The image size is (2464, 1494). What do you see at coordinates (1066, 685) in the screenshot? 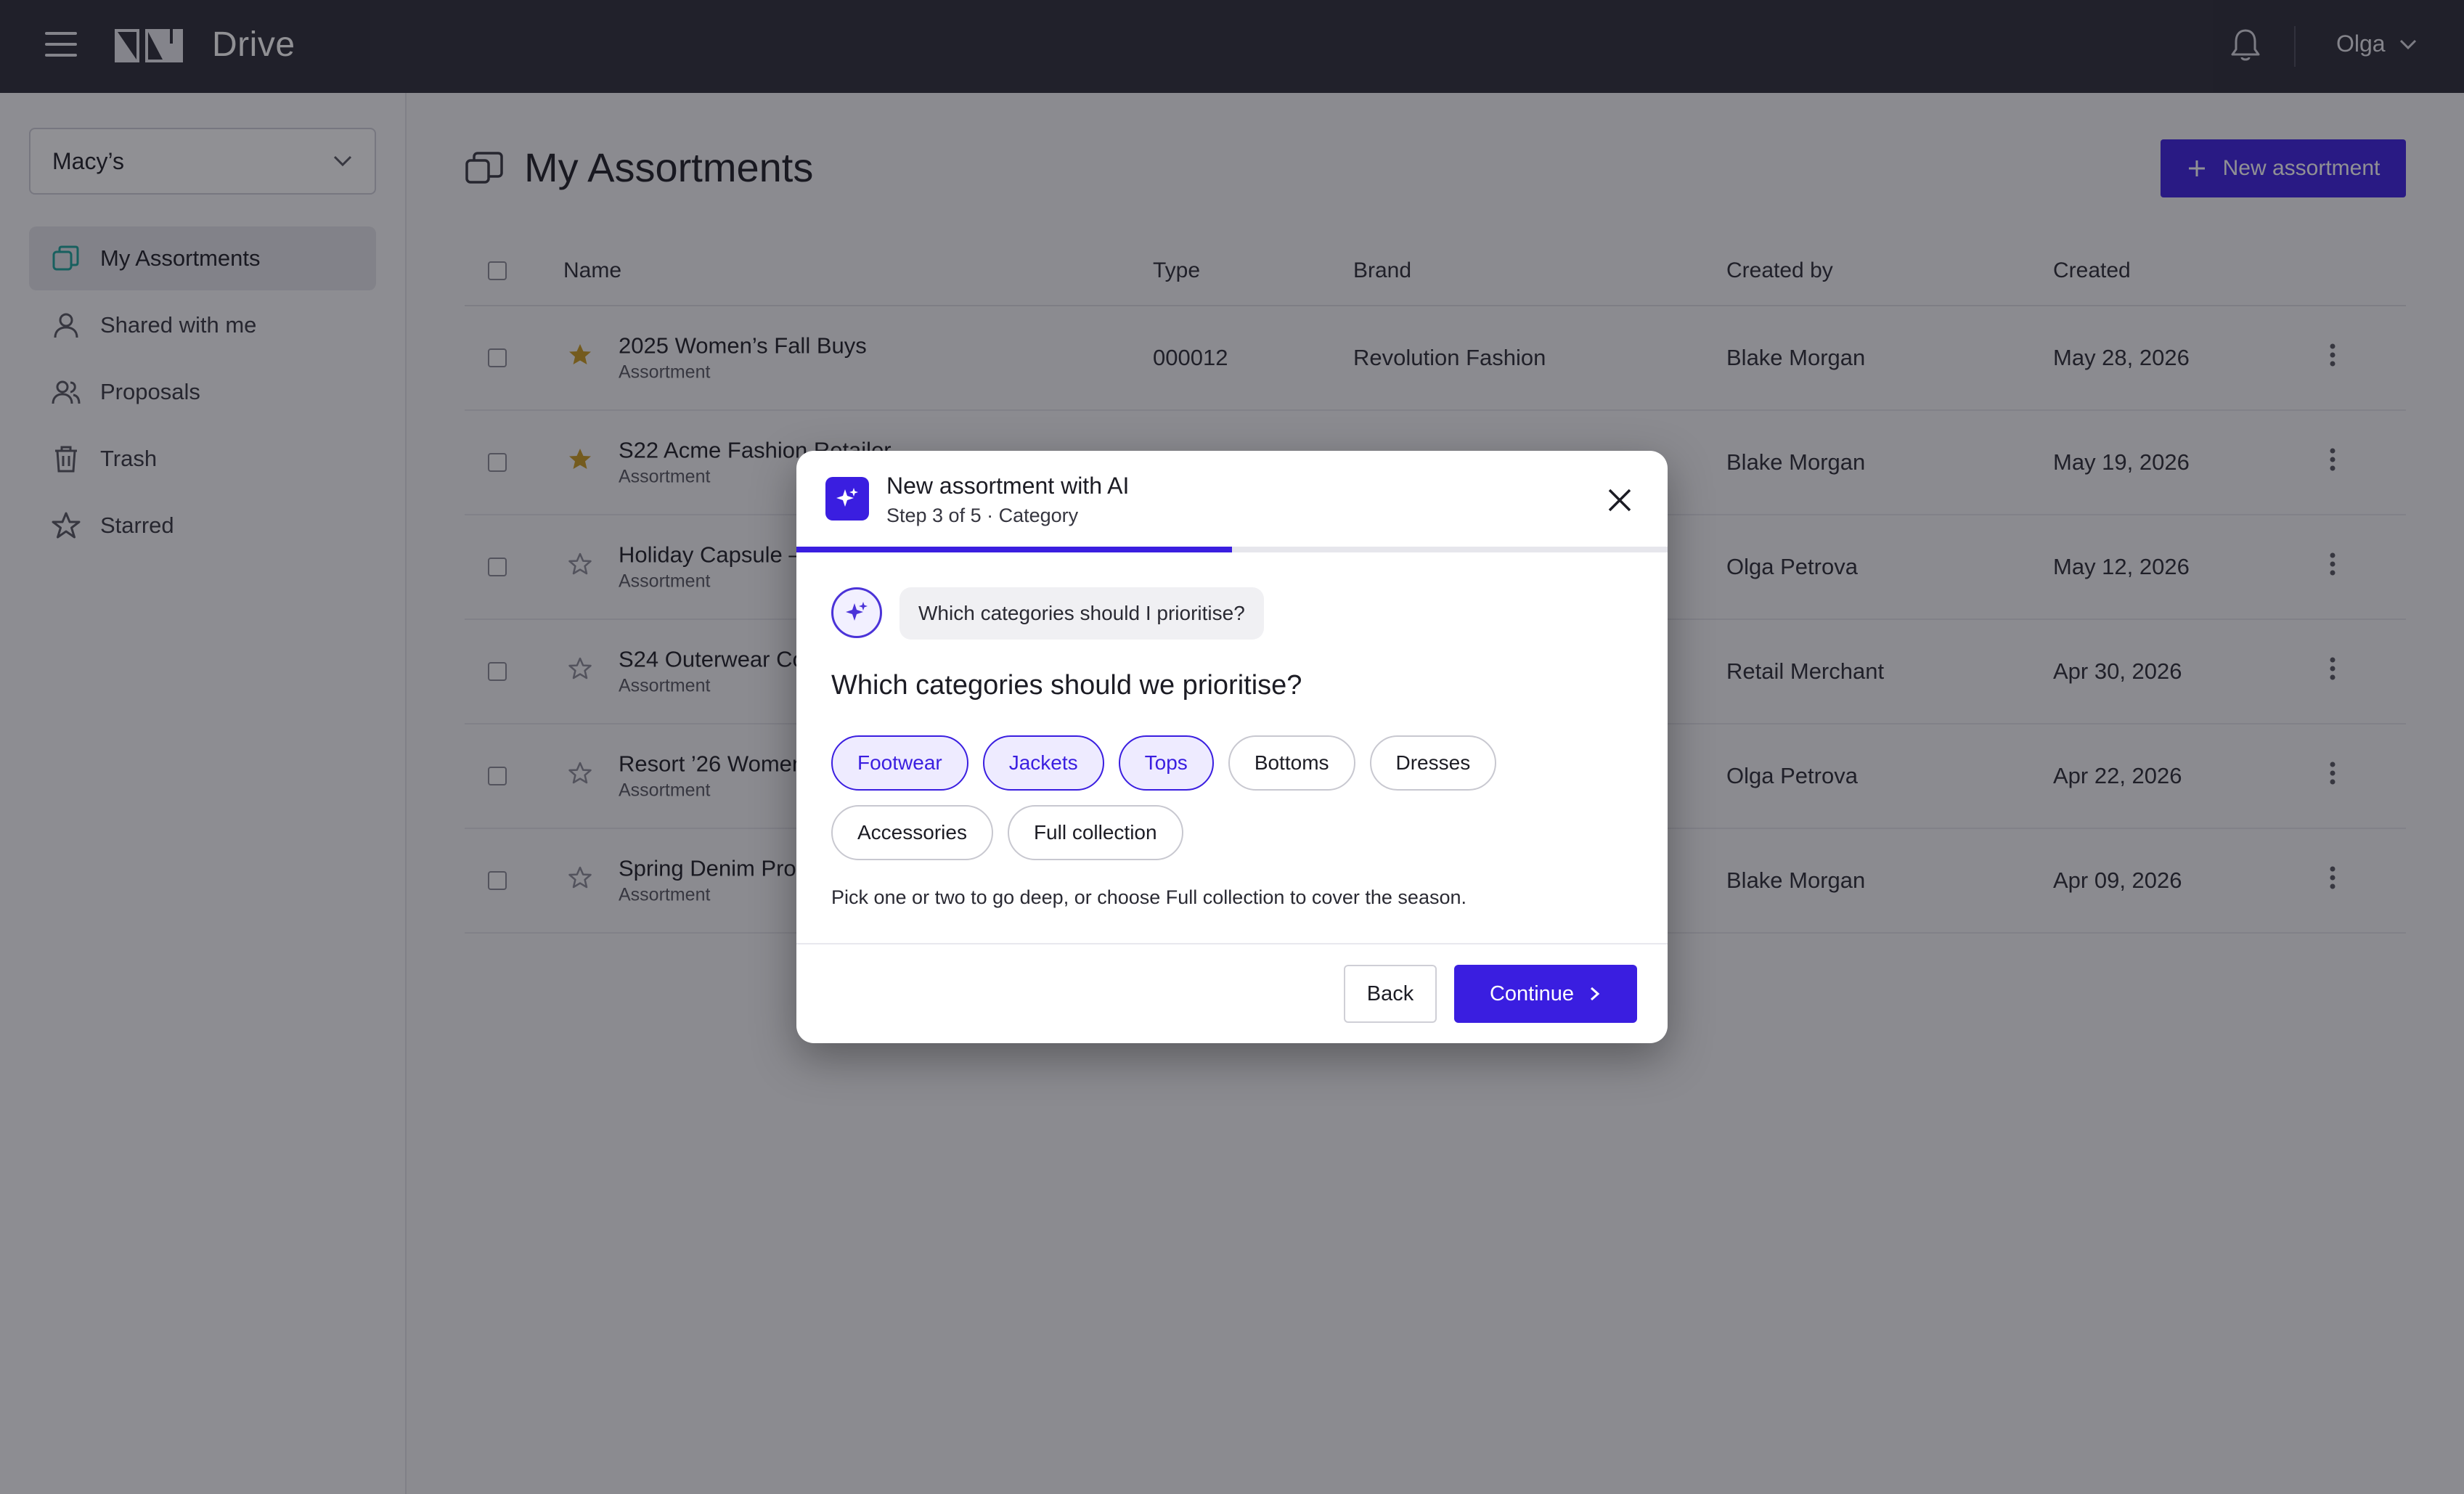
I see `dialog-question: Which categories should we prioritise?` at bounding box center [1066, 685].